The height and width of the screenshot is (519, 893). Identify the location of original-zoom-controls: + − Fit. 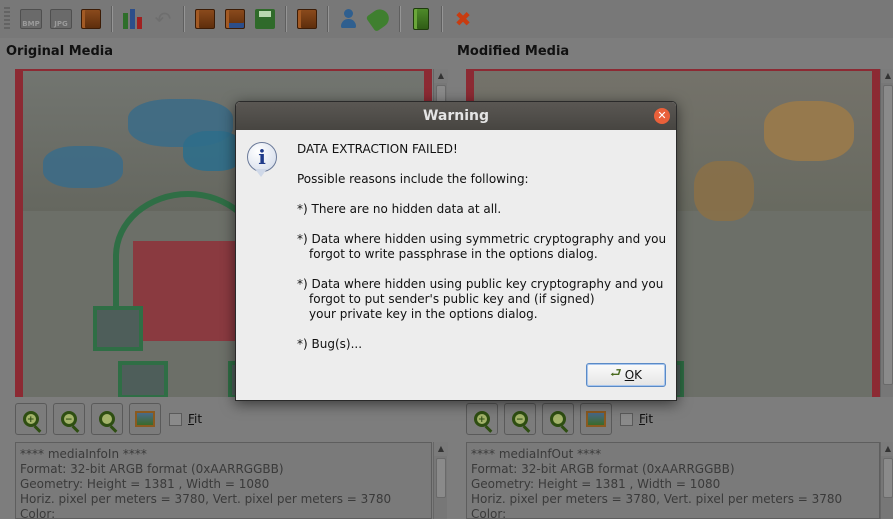
(108, 419).